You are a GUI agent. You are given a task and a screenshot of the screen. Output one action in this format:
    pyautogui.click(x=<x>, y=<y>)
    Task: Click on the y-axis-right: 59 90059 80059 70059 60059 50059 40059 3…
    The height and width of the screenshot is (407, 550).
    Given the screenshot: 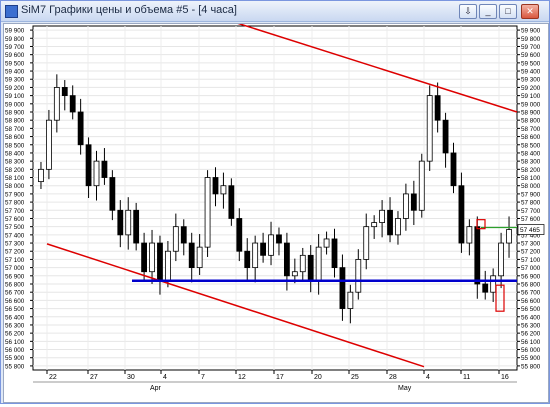 What is the action you would take?
    pyautogui.click(x=529, y=199)
    